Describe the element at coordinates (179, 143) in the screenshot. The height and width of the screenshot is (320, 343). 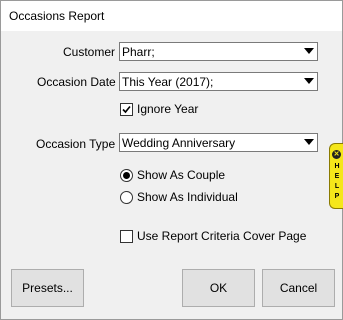
I see `occasion-type-value: Wedding Anniversary` at that location.